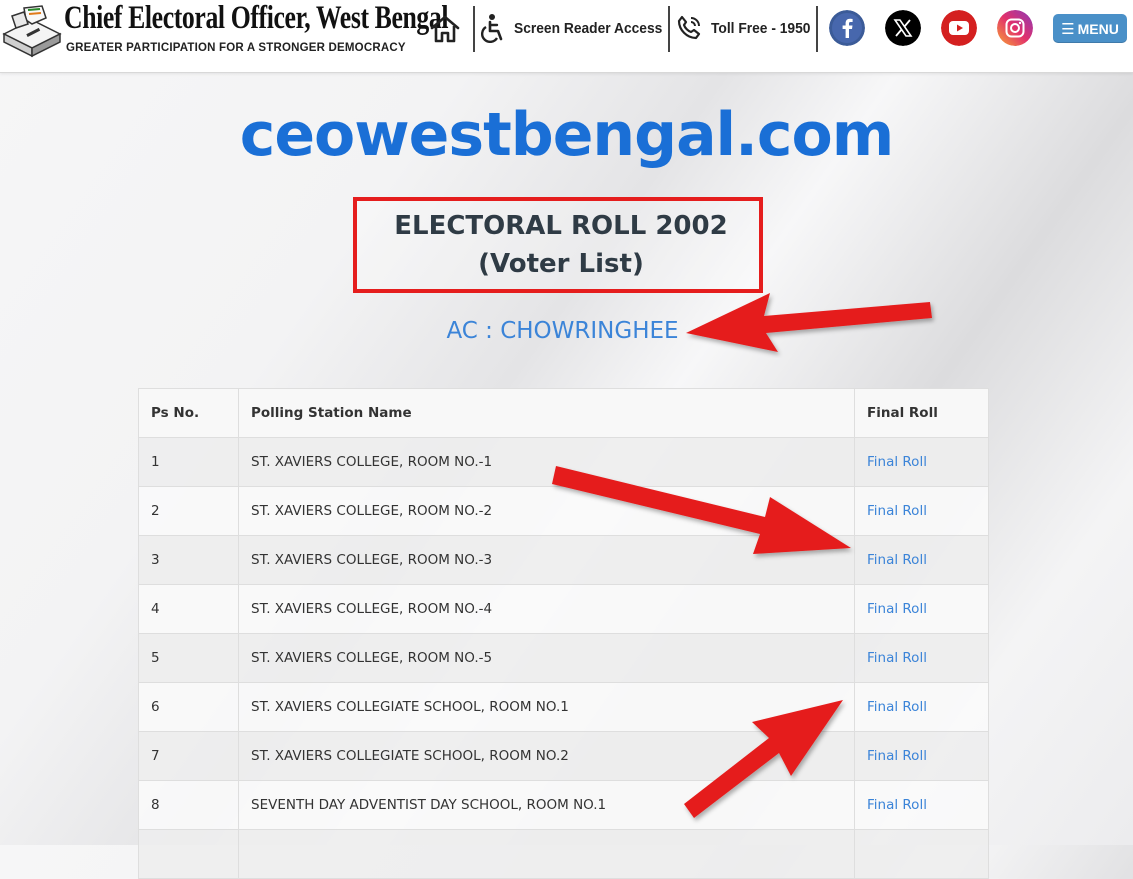  What do you see at coordinates (492, 28) in the screenshot?
I see `accessibility-icon` at bounding box center [492, 28].